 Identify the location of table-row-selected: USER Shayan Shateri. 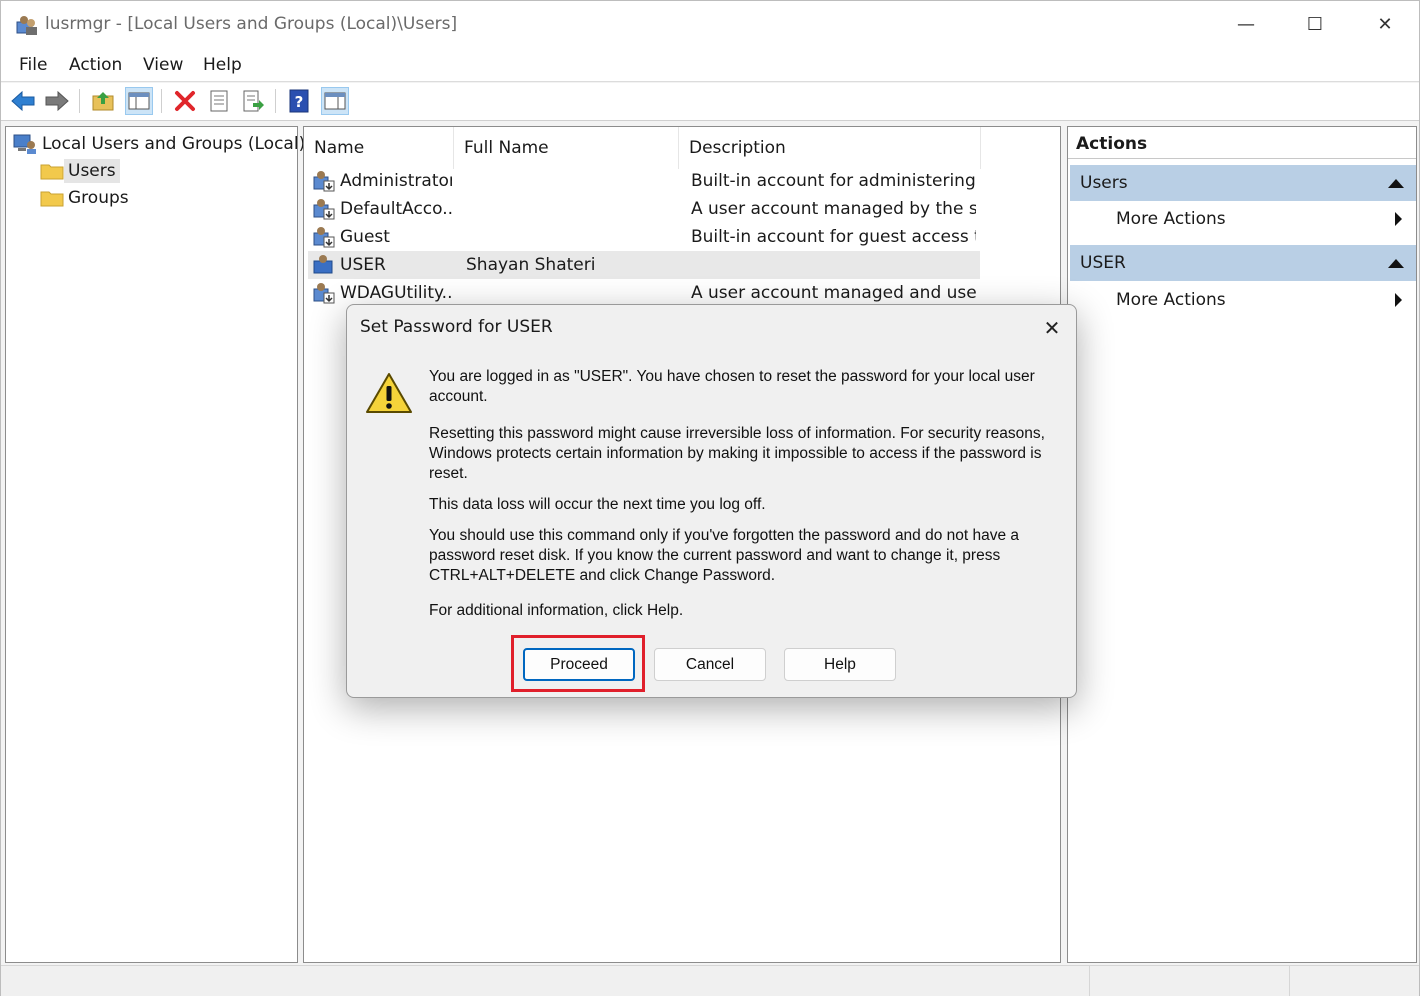
(644, 265).